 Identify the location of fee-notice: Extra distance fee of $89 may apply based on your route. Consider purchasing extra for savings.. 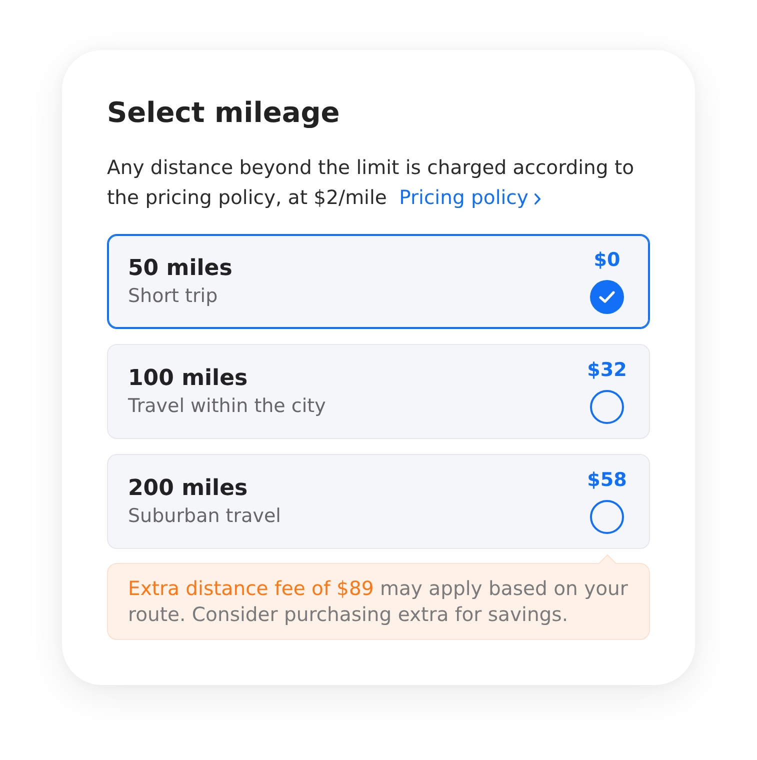
(378, 597).